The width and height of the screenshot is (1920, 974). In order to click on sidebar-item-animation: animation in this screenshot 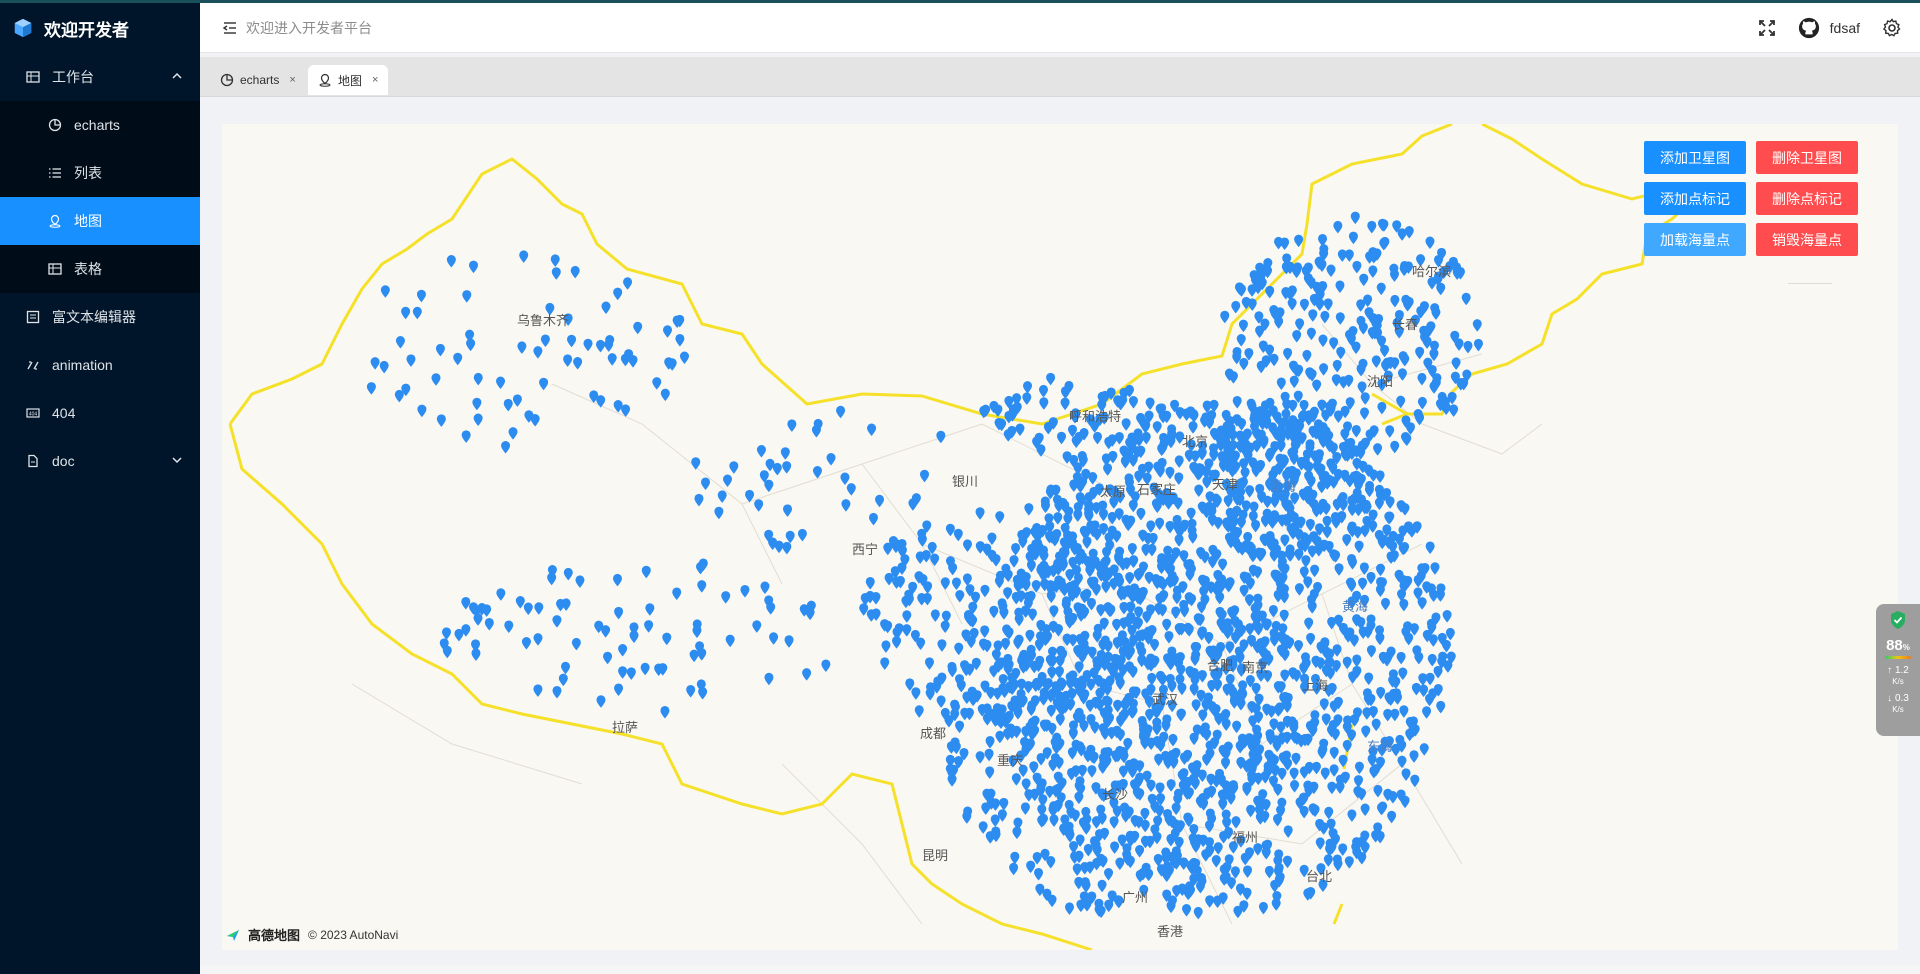, I will do `click(100, 365)`.